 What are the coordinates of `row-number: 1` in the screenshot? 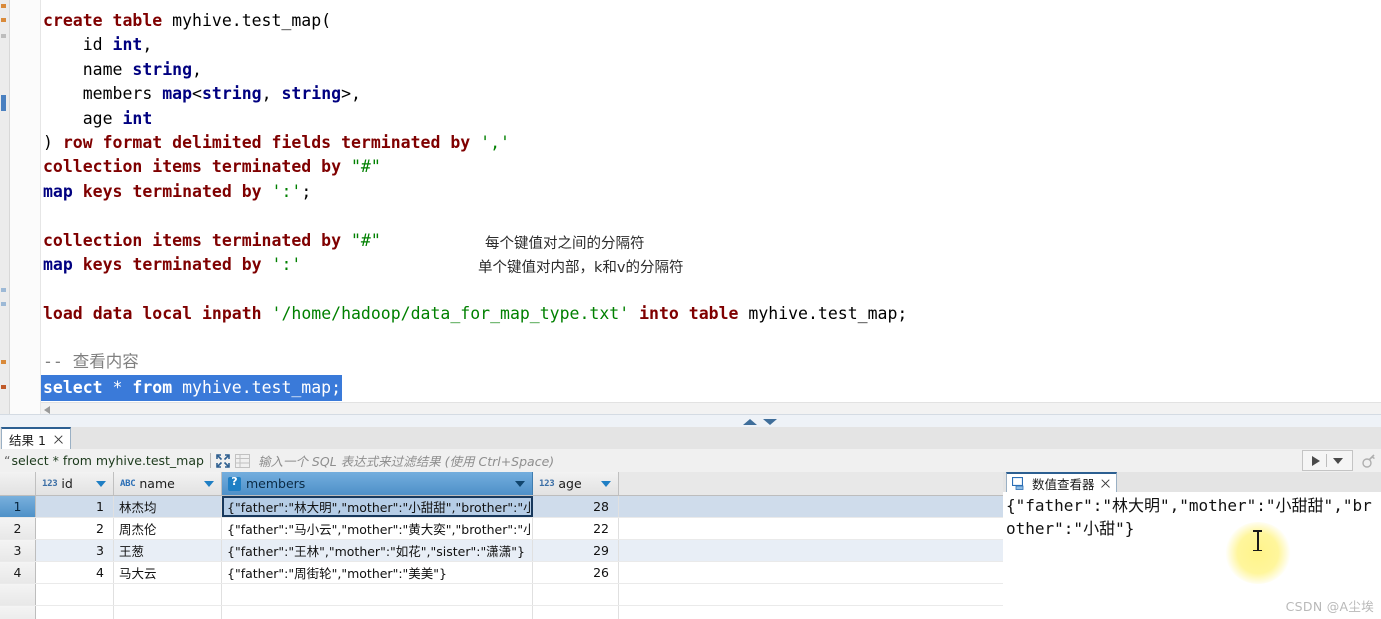 It's located at (18, 506).